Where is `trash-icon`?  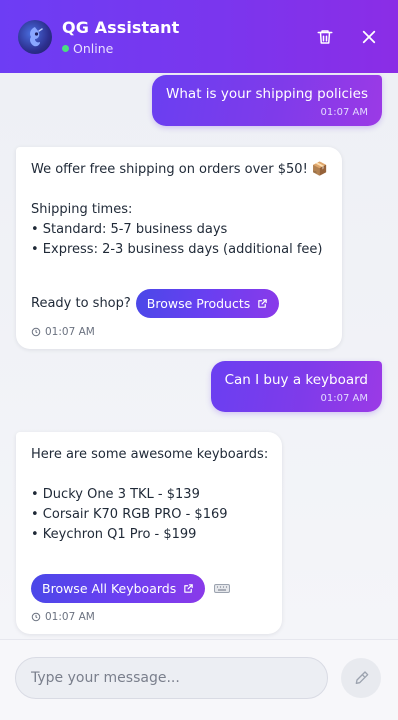
trash-icon is located at coordinates (325, 36).